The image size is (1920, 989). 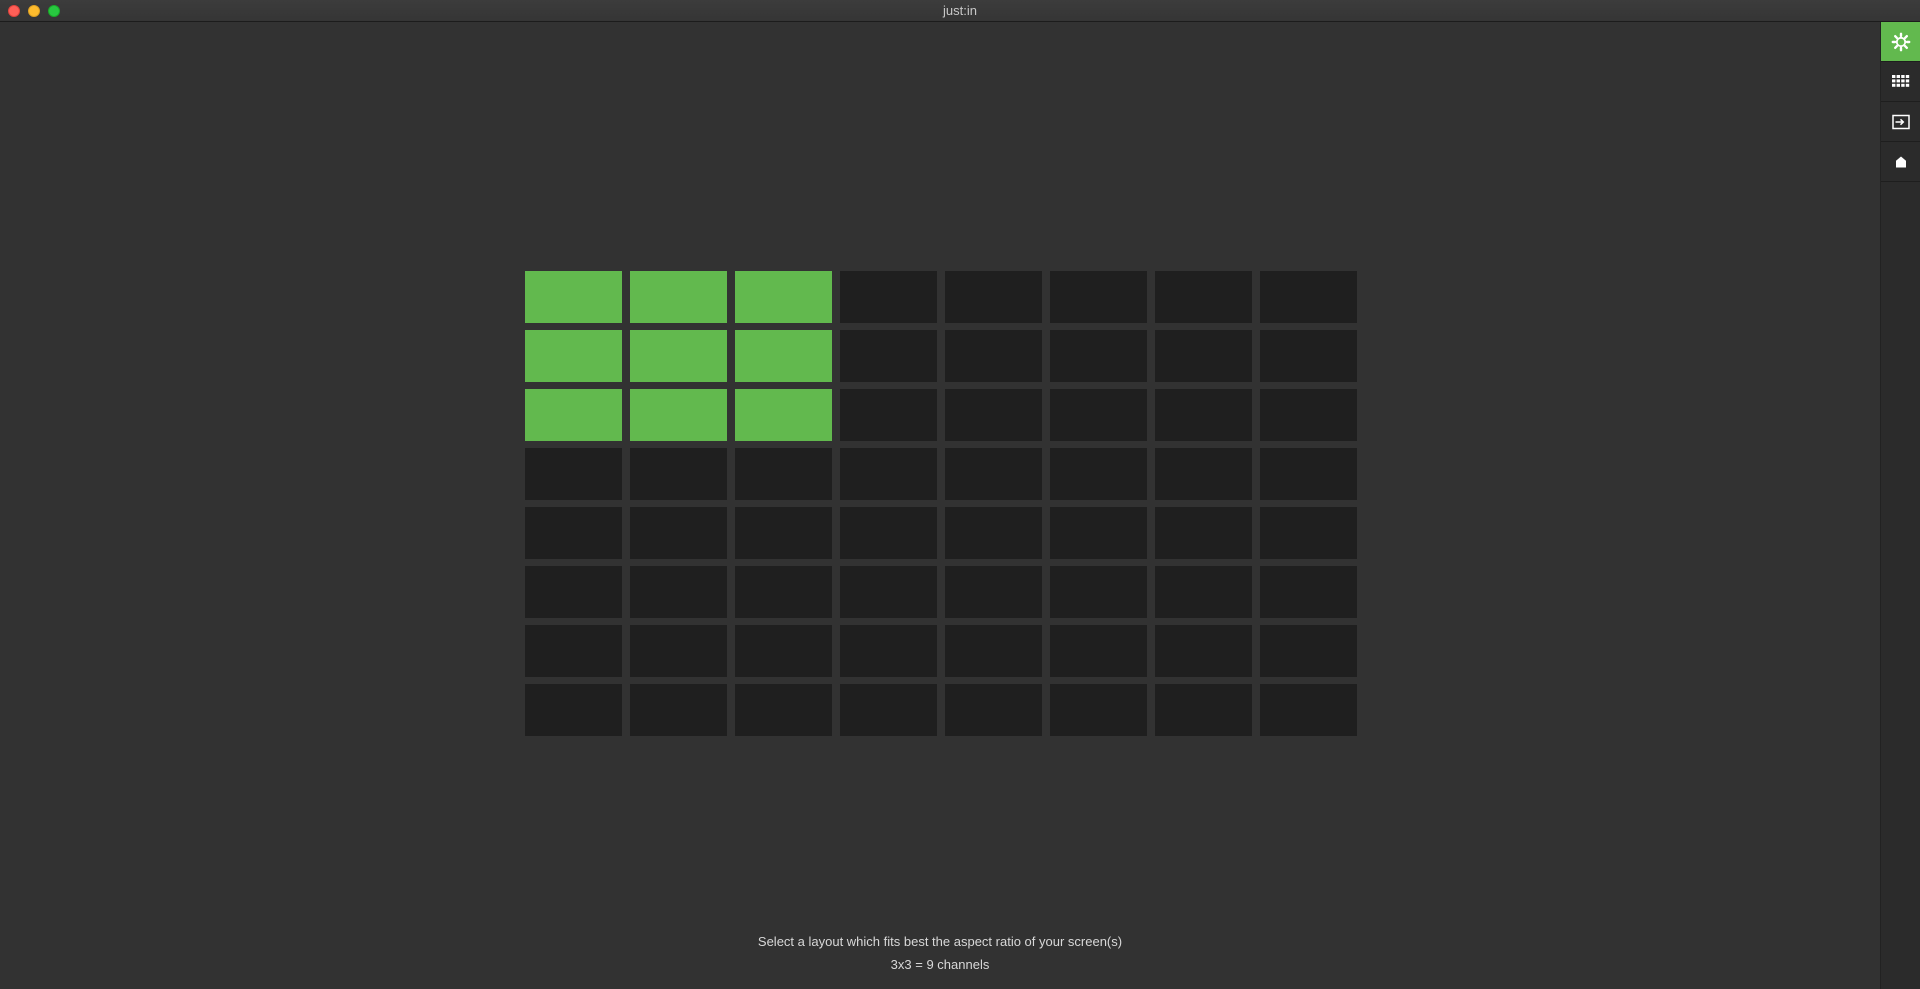 What do you see at coordinates (783, 415) in the screenshot?
I see `layout-cell-3x3` at bounding box center [783, 415].